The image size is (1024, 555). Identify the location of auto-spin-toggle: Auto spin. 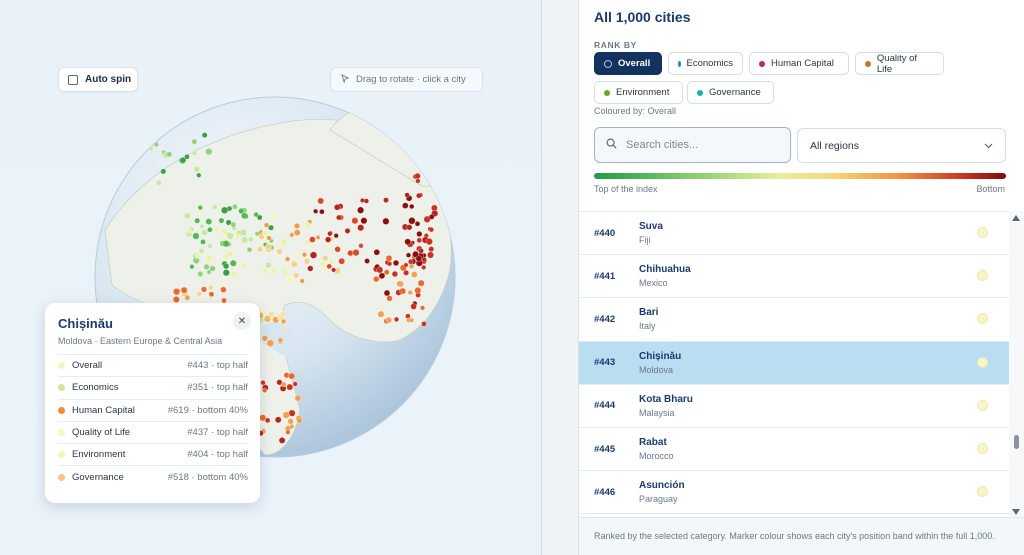
(98, 79).